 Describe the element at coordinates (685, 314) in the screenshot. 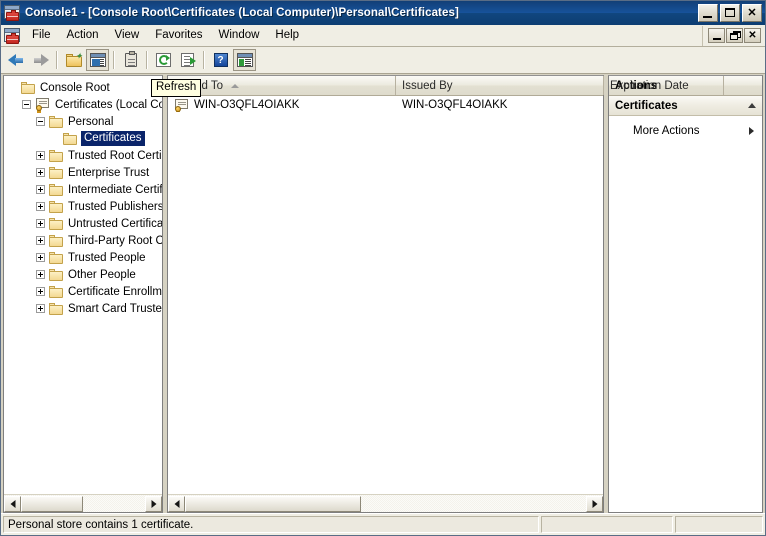

I see `actions-item-list: More Actions` at that location.